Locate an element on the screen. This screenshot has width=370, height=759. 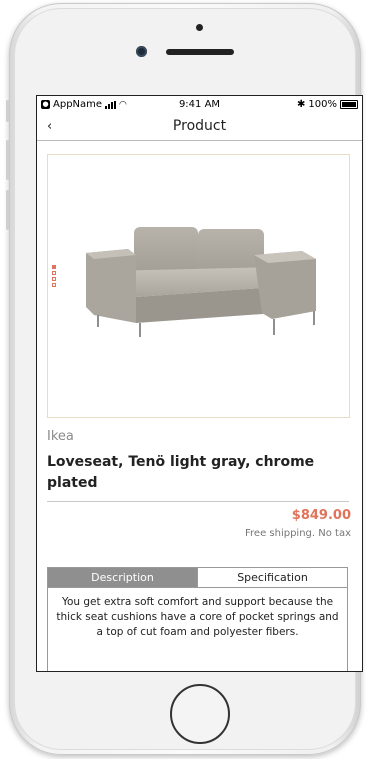
product-title: Loveseat, Tenö light gray, chrome plated is located at coordinates (181, 472).